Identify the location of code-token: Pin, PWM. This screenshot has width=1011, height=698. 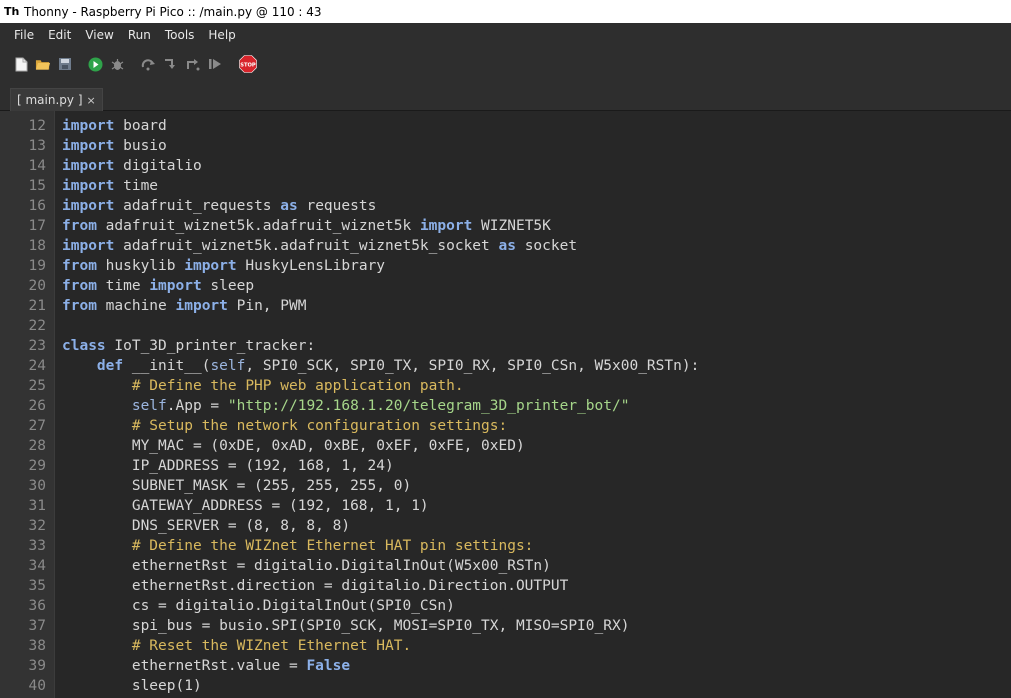
(267, 306).